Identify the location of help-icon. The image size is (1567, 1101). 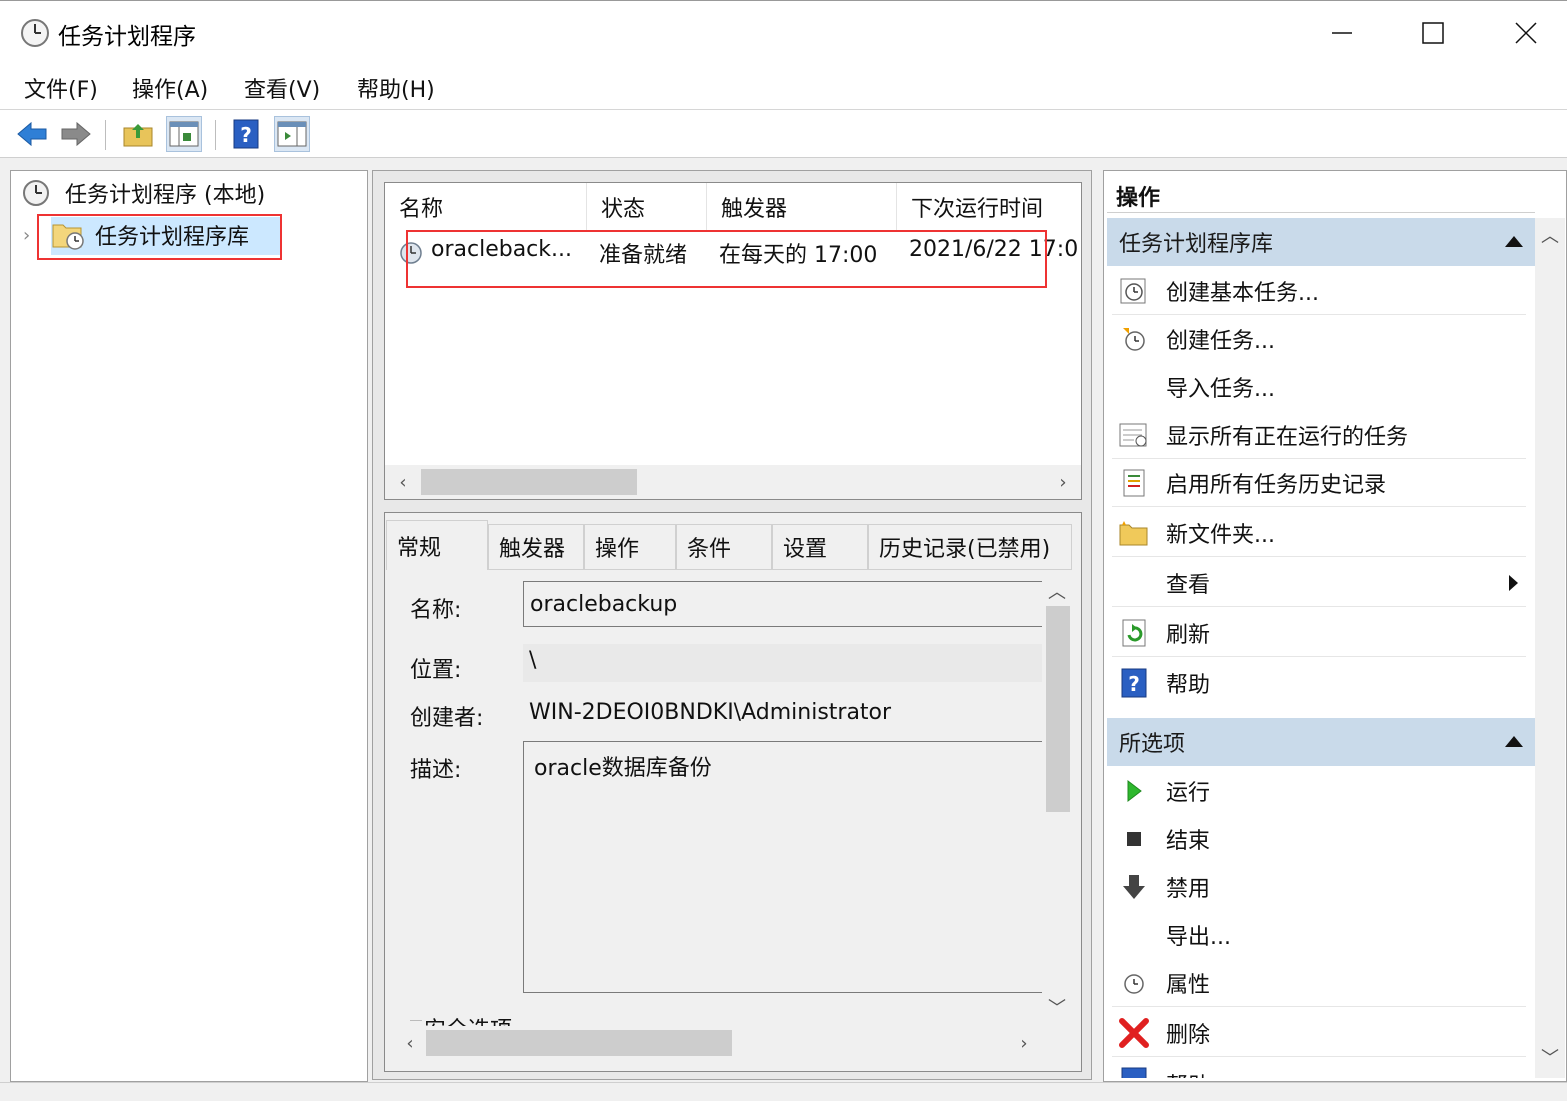
(1134, 1072).